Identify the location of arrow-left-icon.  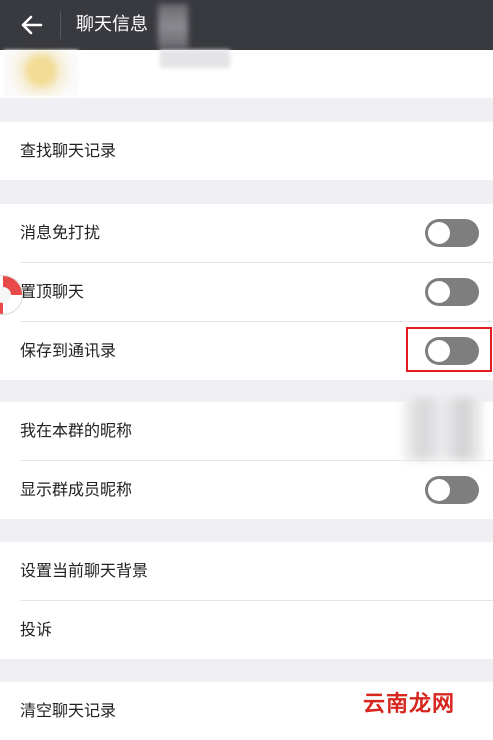
(32, 25).